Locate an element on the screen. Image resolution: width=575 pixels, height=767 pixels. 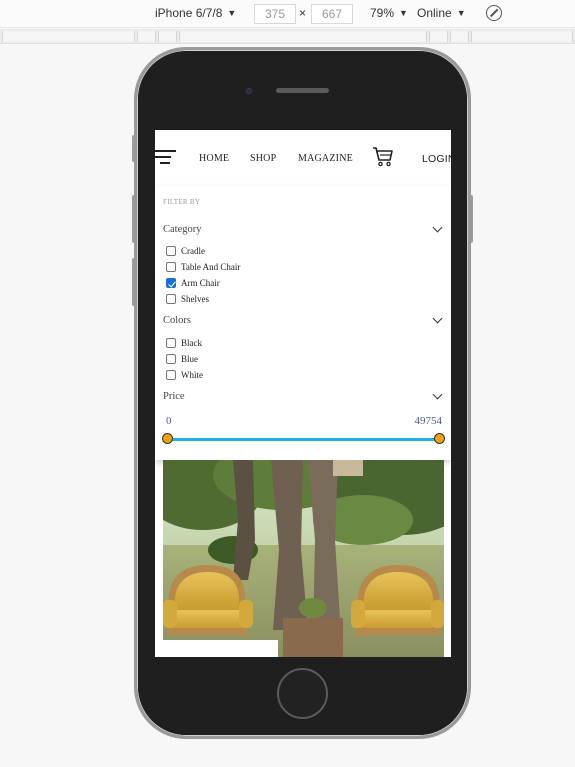
checkbox-checked is located at coordinates (171, 283).